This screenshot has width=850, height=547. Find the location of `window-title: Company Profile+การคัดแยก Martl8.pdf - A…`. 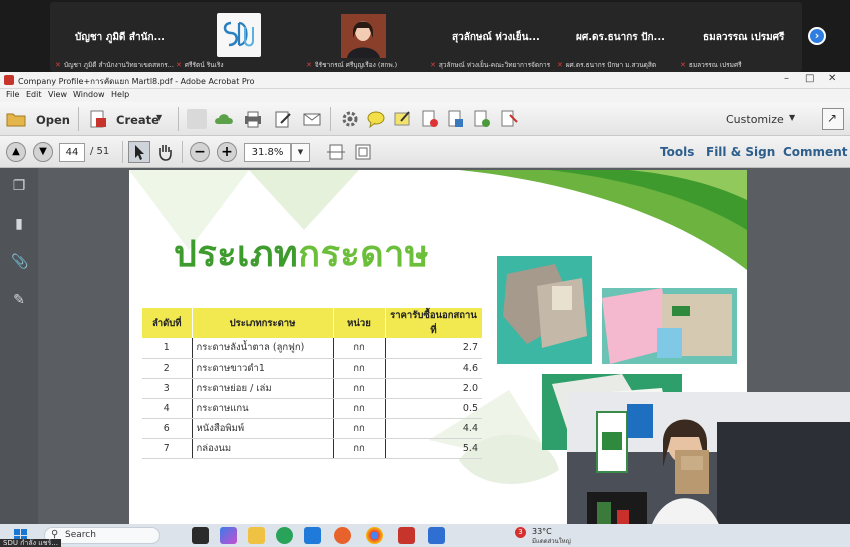

window-title: Company Profile+การคัดแยก Martl8.pdf - A… is located at coordinates (136, 81).